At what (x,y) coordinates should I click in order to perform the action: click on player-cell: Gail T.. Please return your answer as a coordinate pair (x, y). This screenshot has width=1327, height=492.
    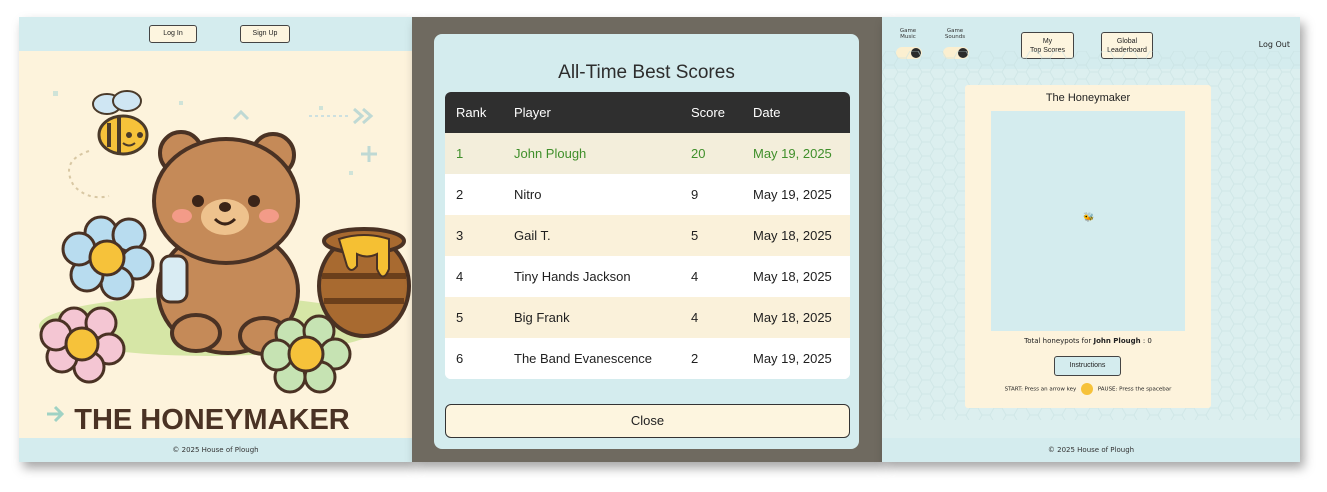
    Looking at the image, I should click on (532, 235).